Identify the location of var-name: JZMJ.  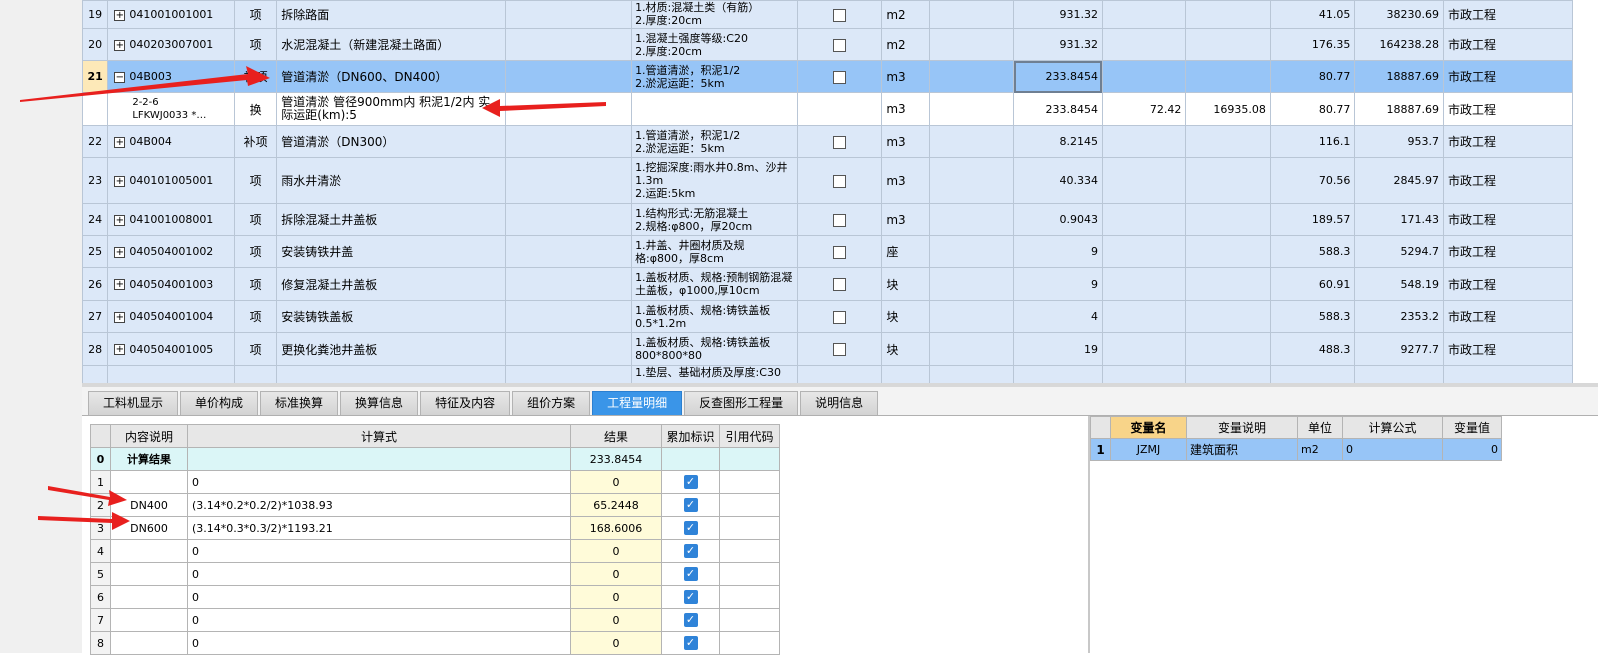
(1148, 449).